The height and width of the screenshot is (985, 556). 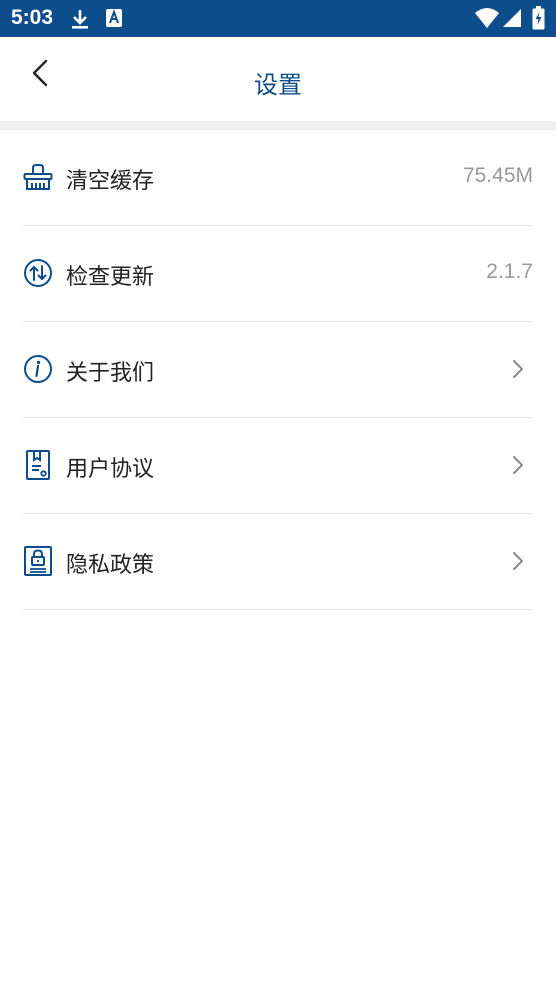 What do you see at coordinates (497, 175) in the screenshot?
I see `cache-size-value: 75.45M` at bounding box center [497, 175].